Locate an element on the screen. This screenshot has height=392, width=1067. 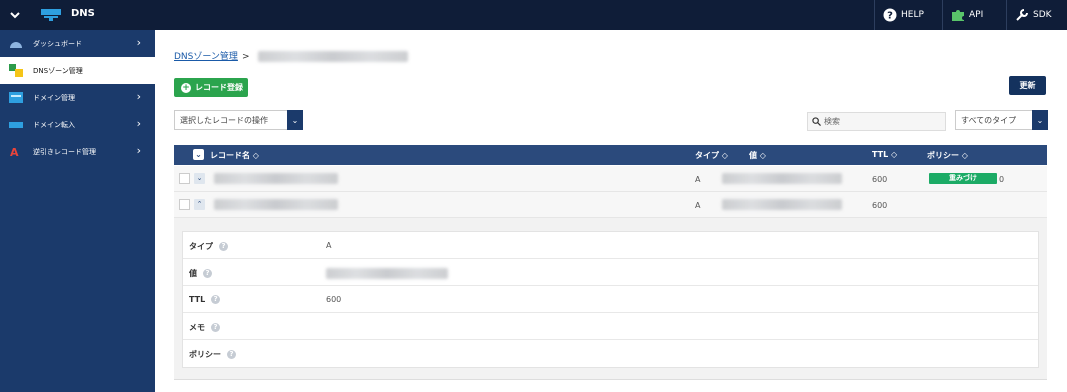
detail-value is located at coordinates (387, 274).